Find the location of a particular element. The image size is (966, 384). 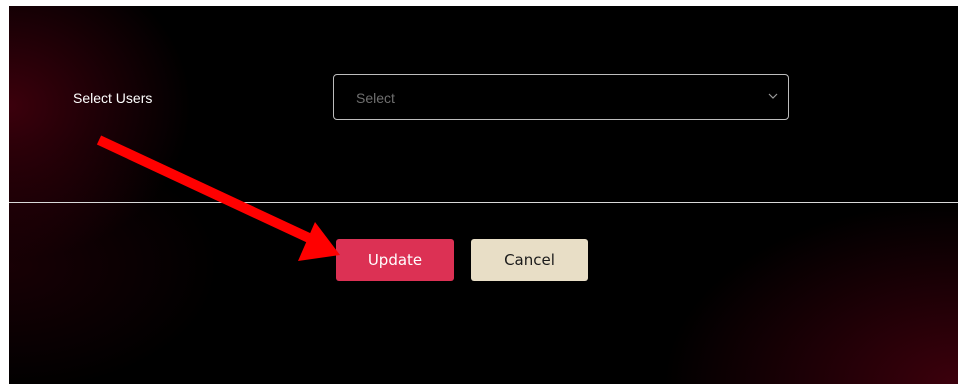

select-users-dropdown: Select is located at coordinates (561, 97).